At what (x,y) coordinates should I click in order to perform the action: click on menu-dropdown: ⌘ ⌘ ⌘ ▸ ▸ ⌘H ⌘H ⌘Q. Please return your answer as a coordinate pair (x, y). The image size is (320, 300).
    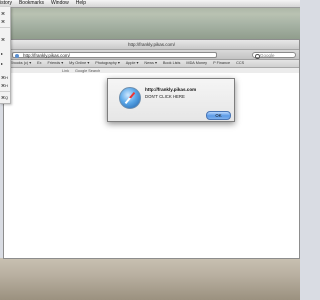
    Looking at the image, I should click on (5, 55).